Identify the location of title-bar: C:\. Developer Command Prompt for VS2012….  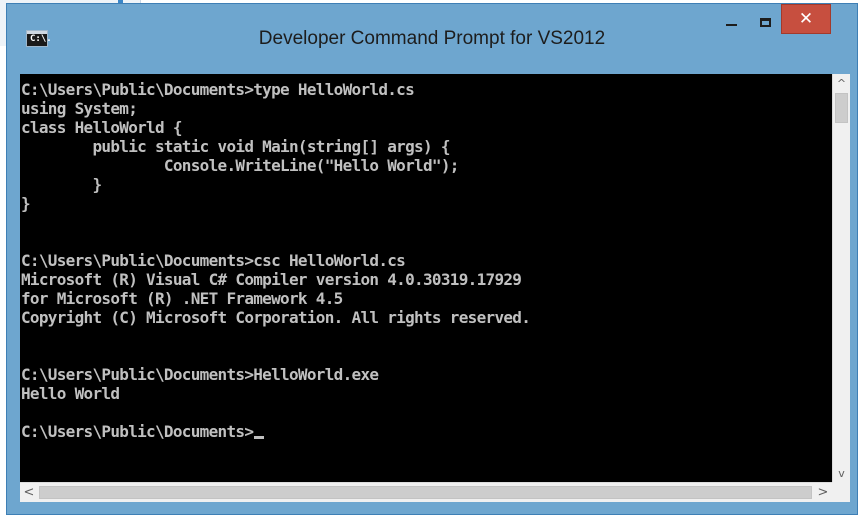
(432, 38).